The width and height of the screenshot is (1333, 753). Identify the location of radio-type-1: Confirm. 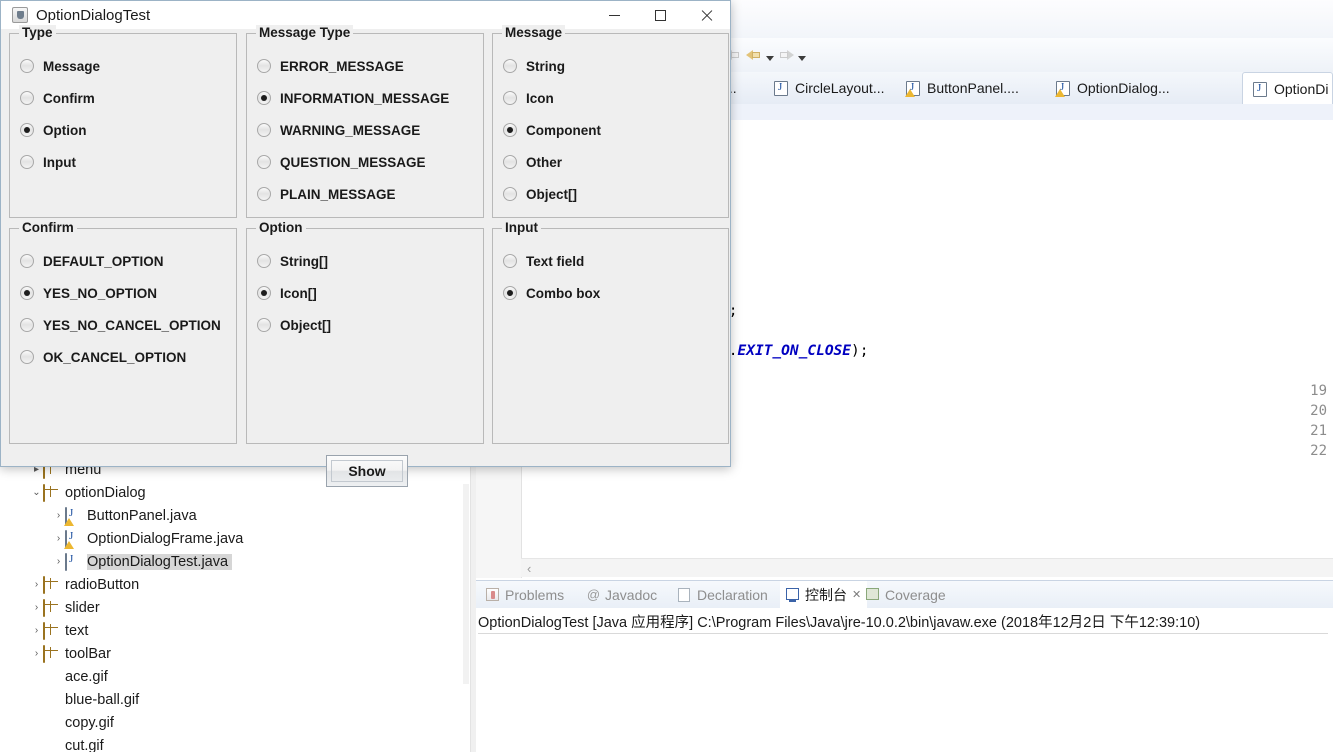
(57, 98).